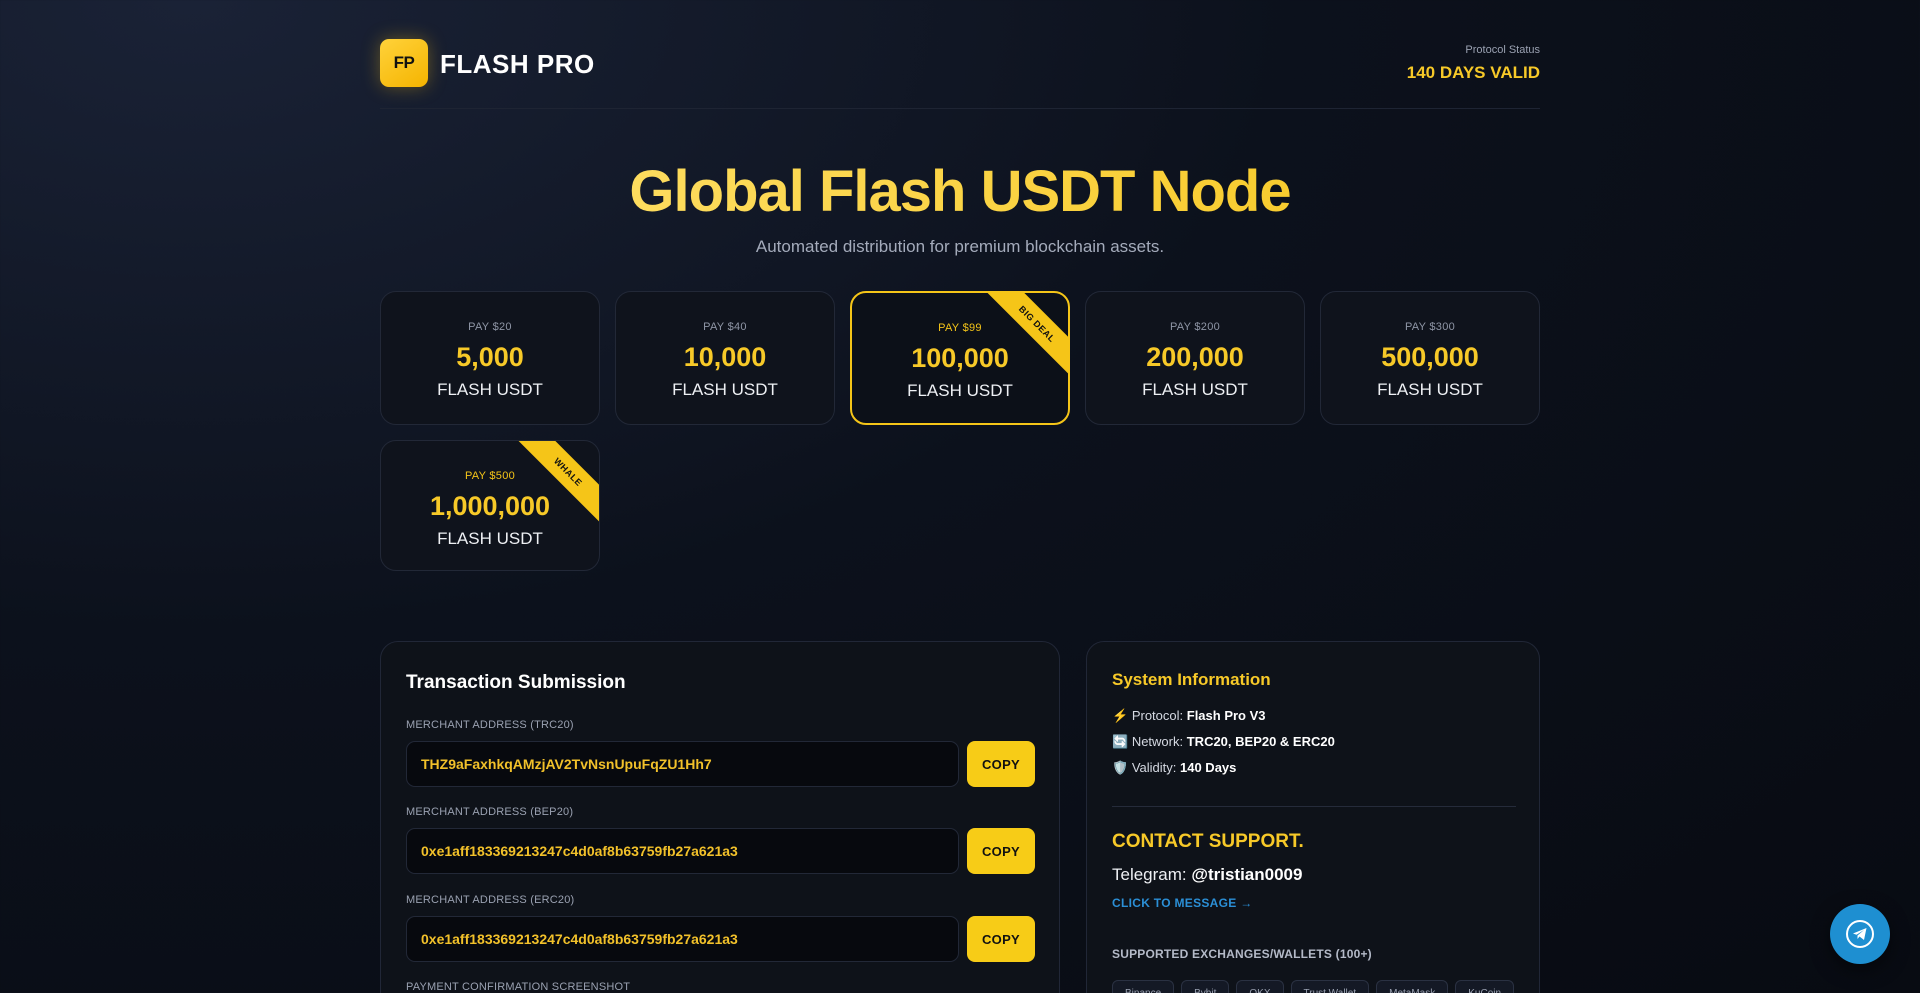 The image size is (1920, 993). I want to click on validity-row: 🛡️ Validity: 140 Days, so click(1174, 768).